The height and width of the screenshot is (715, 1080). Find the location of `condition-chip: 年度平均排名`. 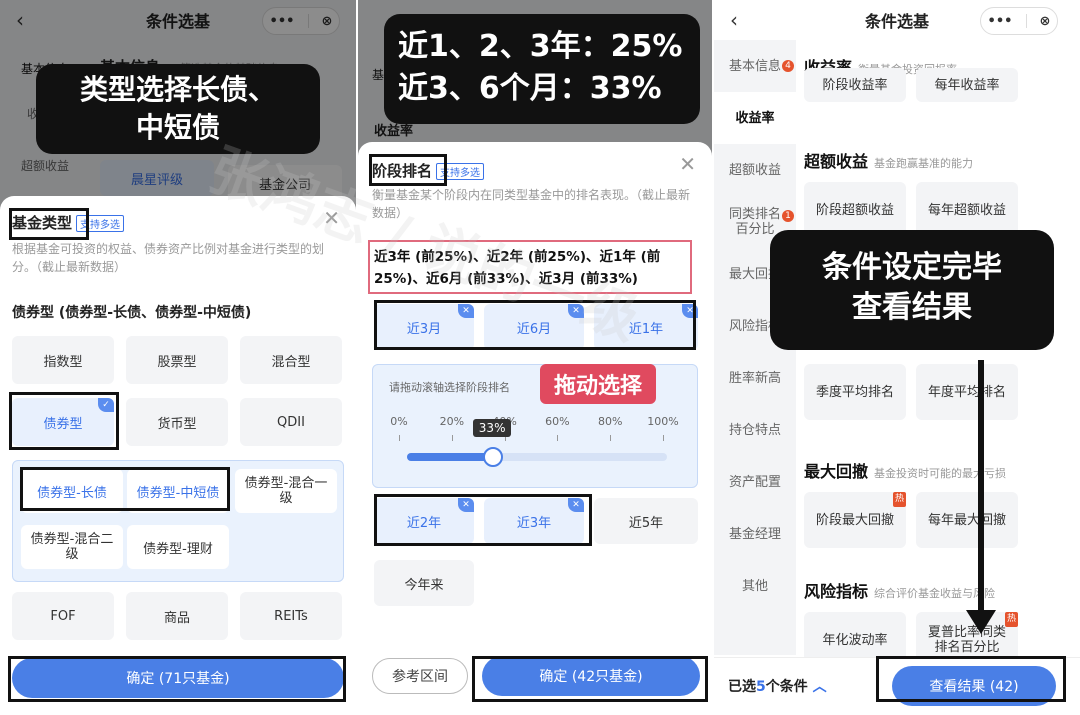

condition-chip: 年度平均排名 is located at coordinates (967, 392).